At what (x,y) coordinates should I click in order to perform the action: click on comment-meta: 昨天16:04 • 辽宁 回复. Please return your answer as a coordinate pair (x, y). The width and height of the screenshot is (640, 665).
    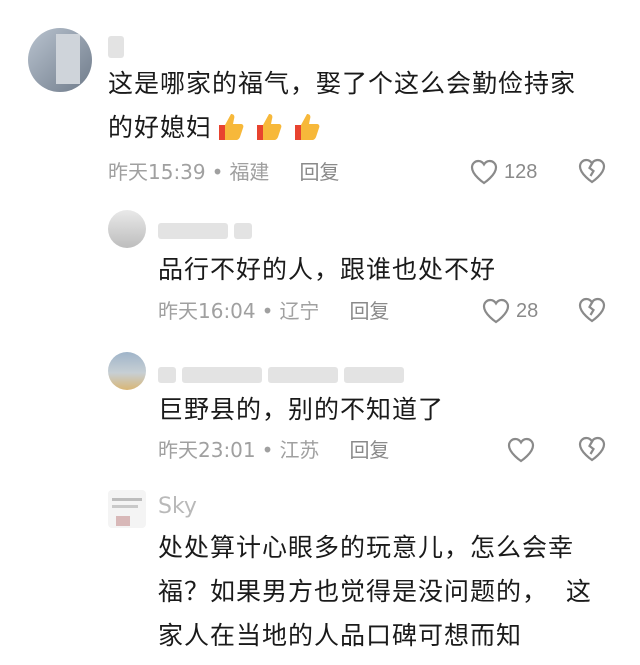
    Looking at the image, I should click on (273, 311).